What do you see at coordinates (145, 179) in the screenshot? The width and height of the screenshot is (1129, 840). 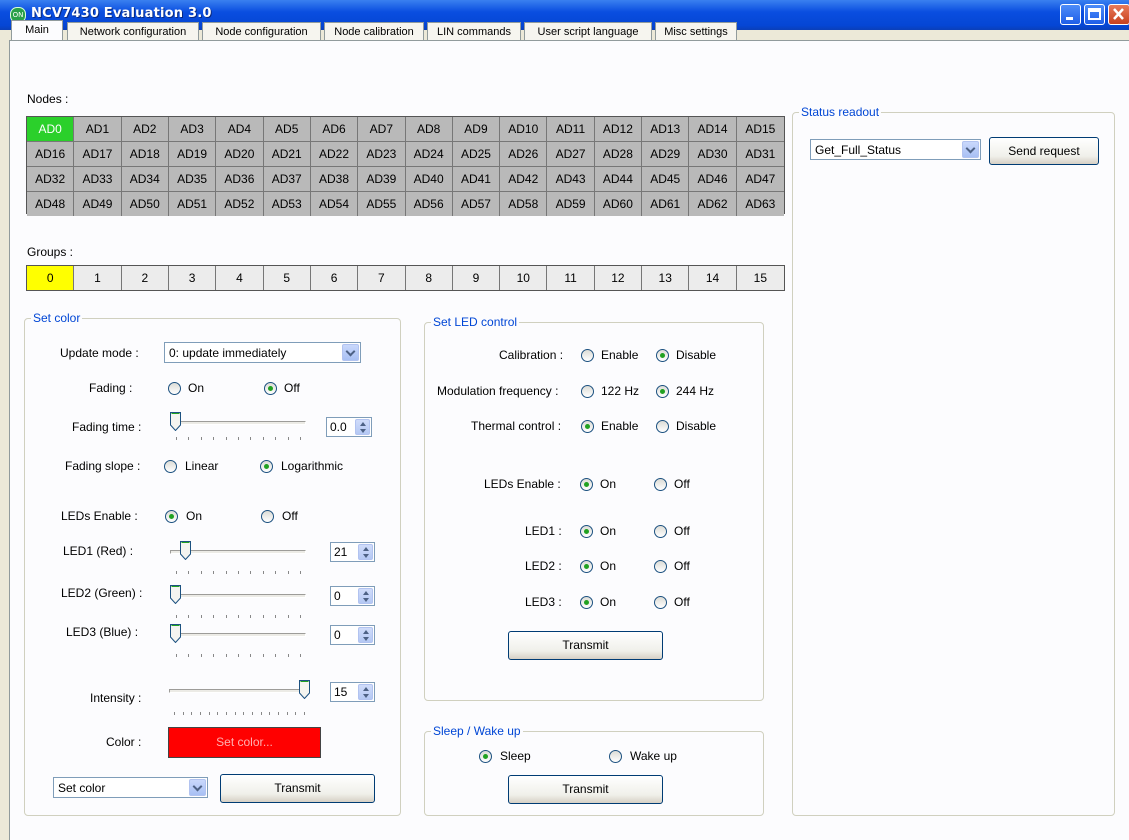 I see `node-cell: AD34` at bounding box center [145, 179].